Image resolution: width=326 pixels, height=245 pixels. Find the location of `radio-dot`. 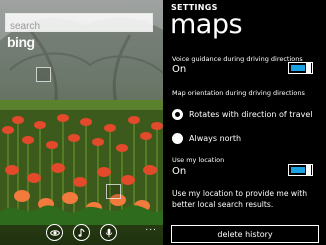

radio-dot is located at coordinates (177, 114).